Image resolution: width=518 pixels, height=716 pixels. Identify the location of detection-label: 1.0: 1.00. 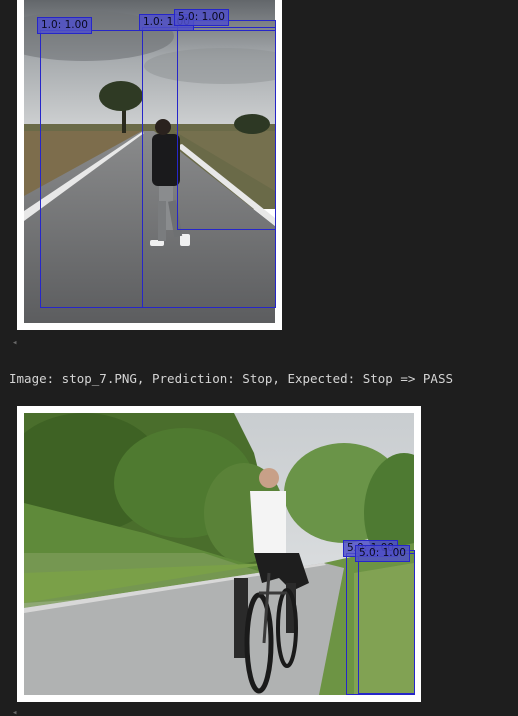
(64, 25).